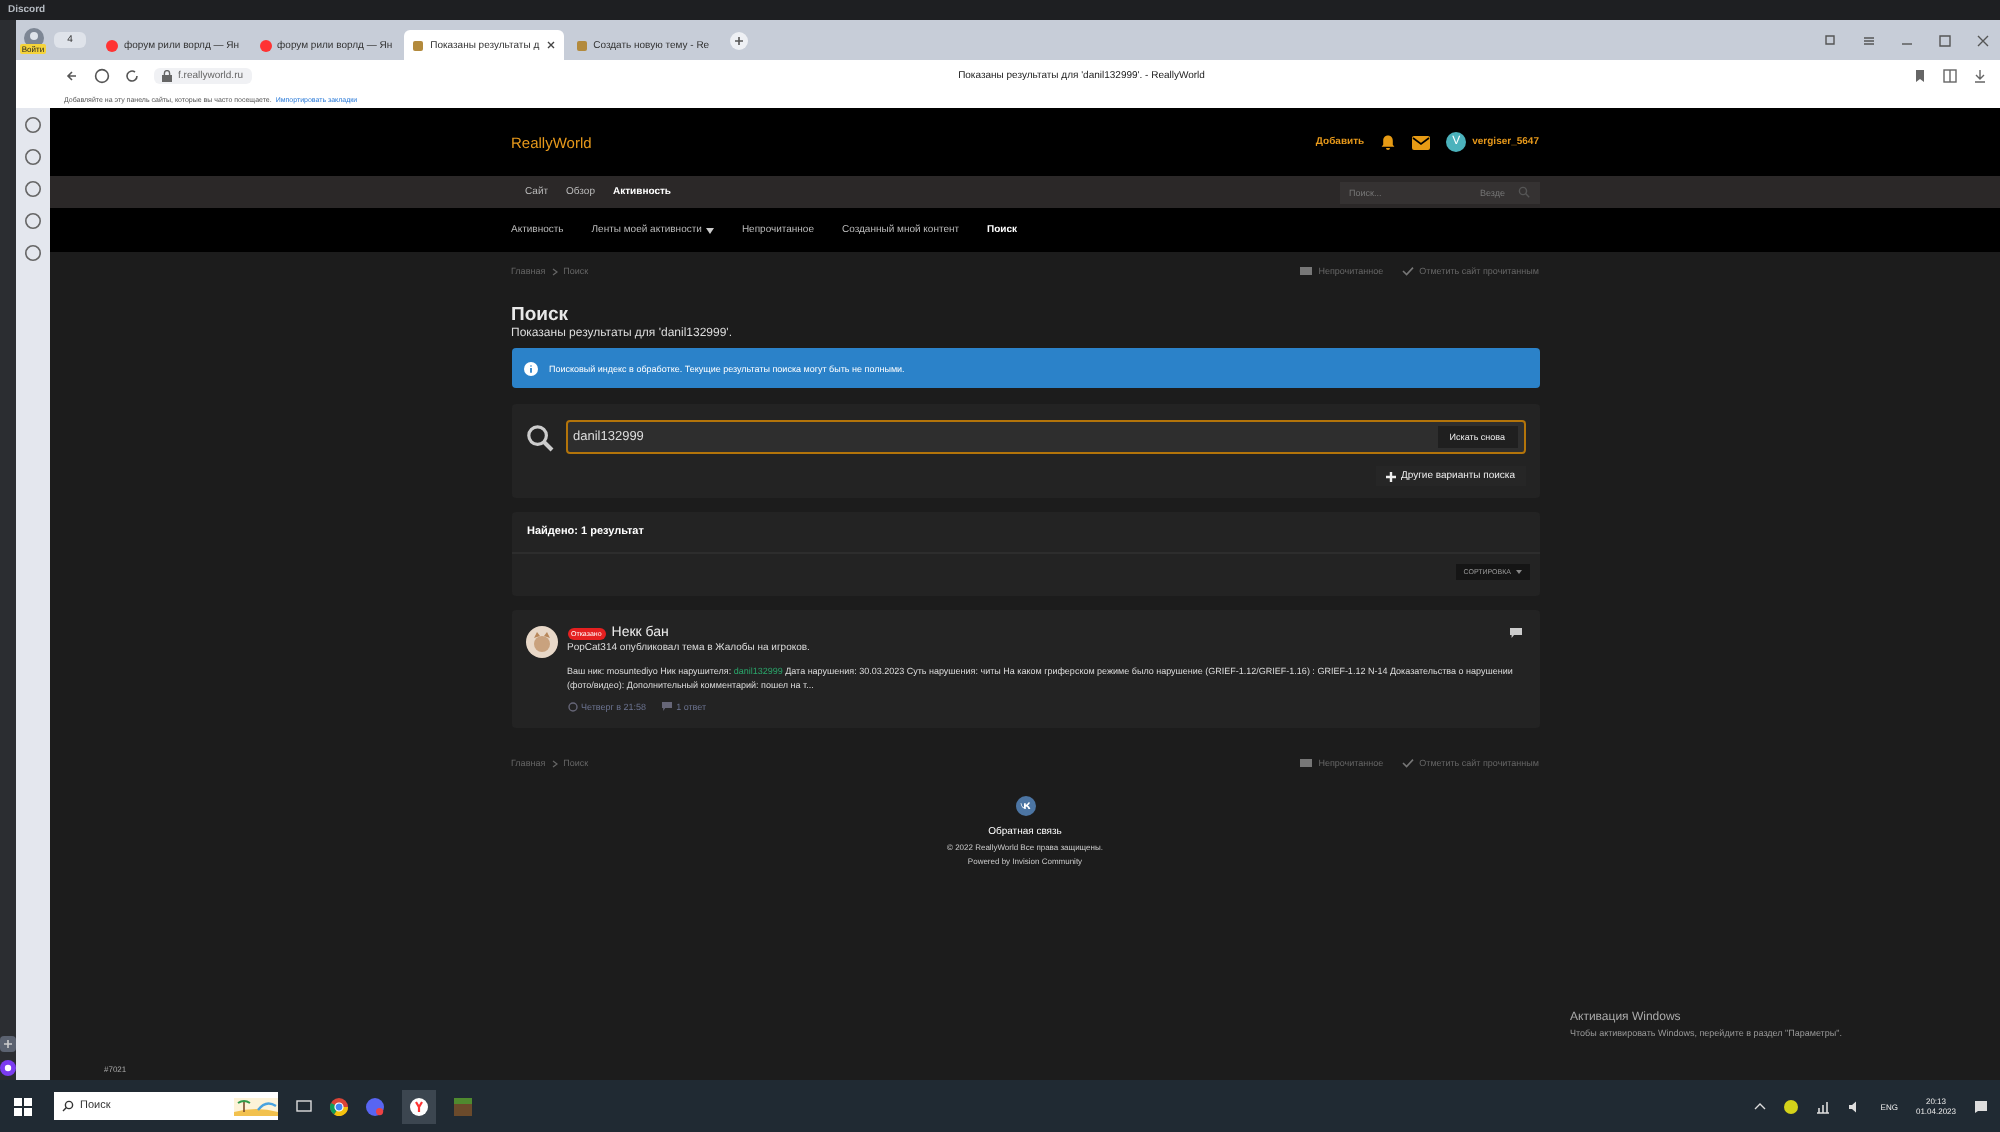 Image resolution: width=2000 pixels, height=1132 pixels. I want to click on avatar, so click(541, 642).